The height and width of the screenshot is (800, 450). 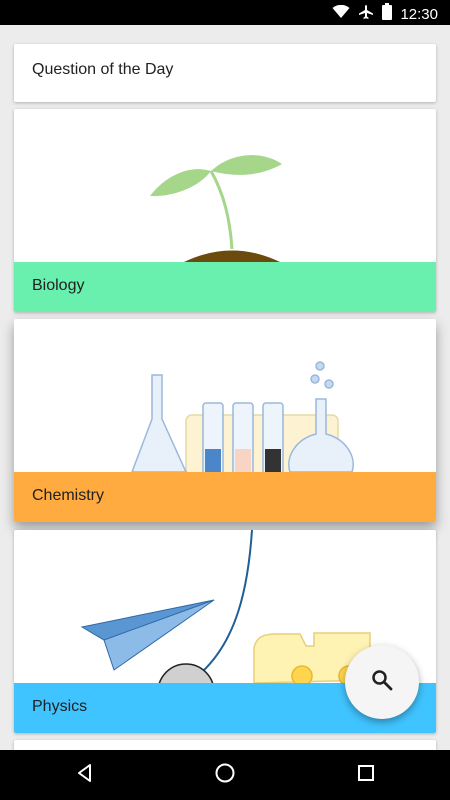 I want to click on home-button, so click(x=225, y=775).